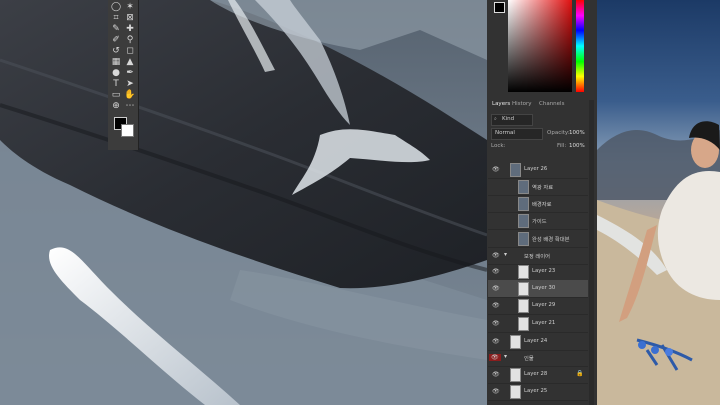 The image size is (720, 405). Describe the element at coordinates (130, 29) in the screenshot. I see `healing-icon: ✚` at that location.